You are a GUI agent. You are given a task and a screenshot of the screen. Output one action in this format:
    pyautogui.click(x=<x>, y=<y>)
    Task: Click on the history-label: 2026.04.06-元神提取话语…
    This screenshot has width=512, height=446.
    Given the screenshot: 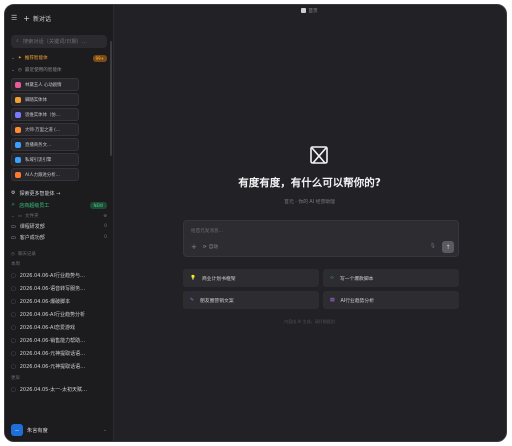 What is the action you would take?
    pyautogui.click(x=52, y=367)
    